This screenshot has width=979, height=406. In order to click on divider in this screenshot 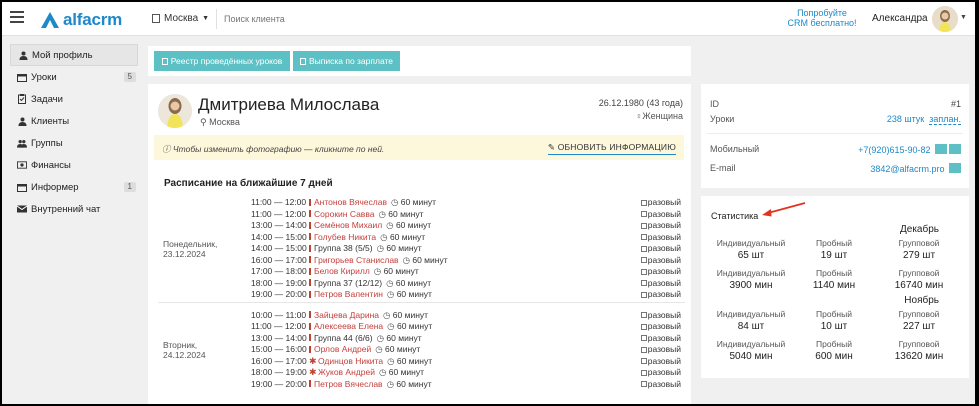, I will do `click(835, 133)`.